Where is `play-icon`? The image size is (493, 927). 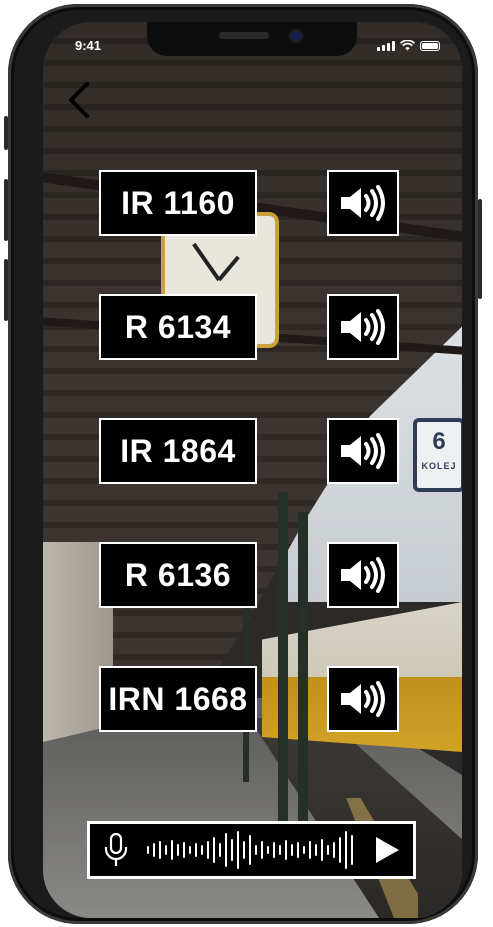
play-icon is located at coordinates (388, 850).